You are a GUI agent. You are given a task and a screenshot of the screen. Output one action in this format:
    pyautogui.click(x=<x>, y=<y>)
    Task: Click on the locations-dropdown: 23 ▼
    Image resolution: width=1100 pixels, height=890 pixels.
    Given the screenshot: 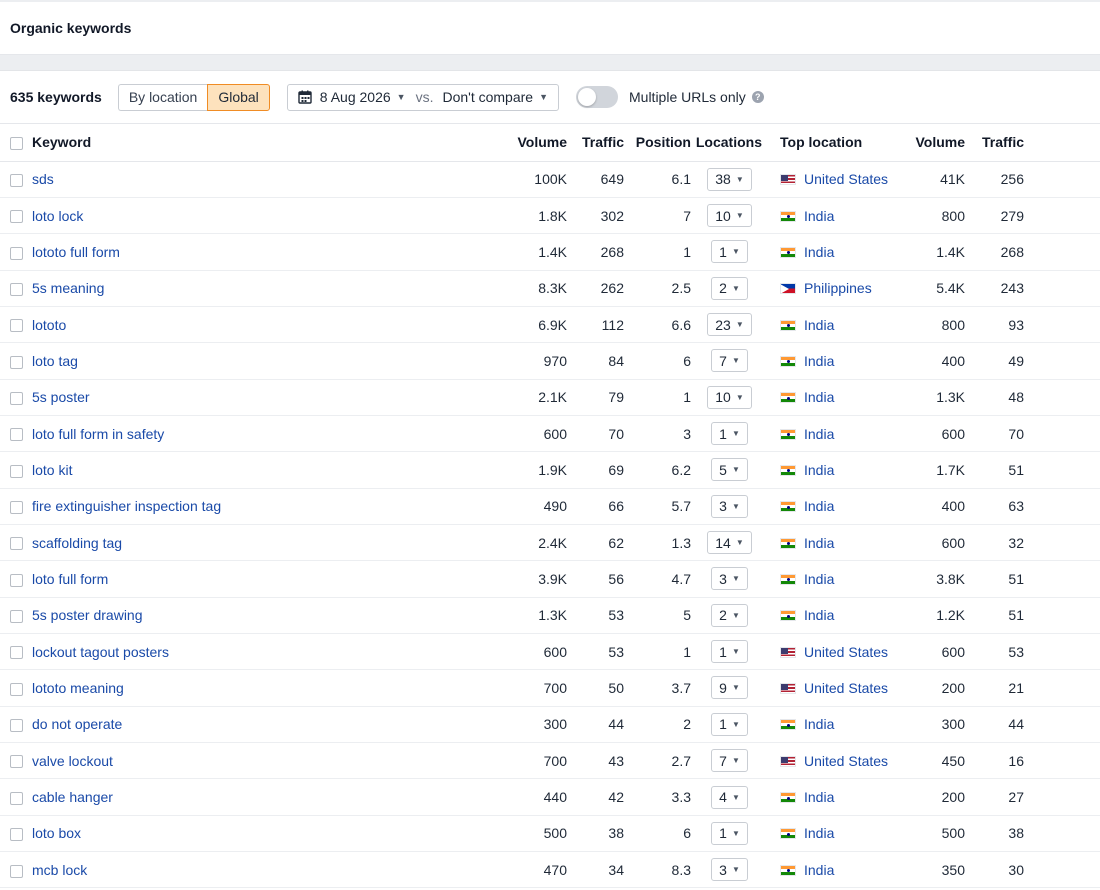 What is the action you would take?
    pyautogui.click(x=729, y=325)
    